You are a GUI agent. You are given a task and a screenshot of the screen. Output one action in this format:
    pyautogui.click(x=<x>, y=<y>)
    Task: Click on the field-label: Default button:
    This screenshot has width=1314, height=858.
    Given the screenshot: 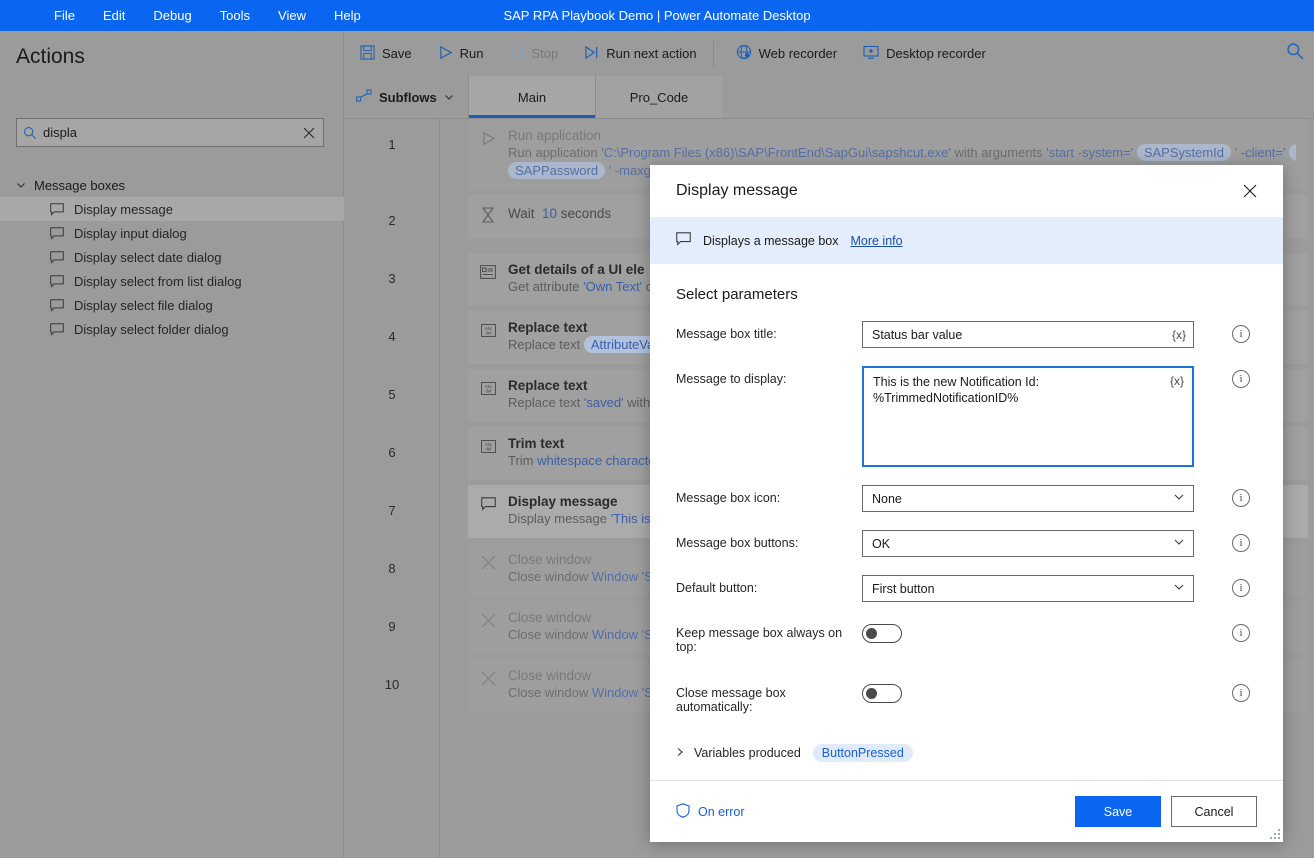 What is the action you would take?
    pyautogui.click(x=717, y=588)
    